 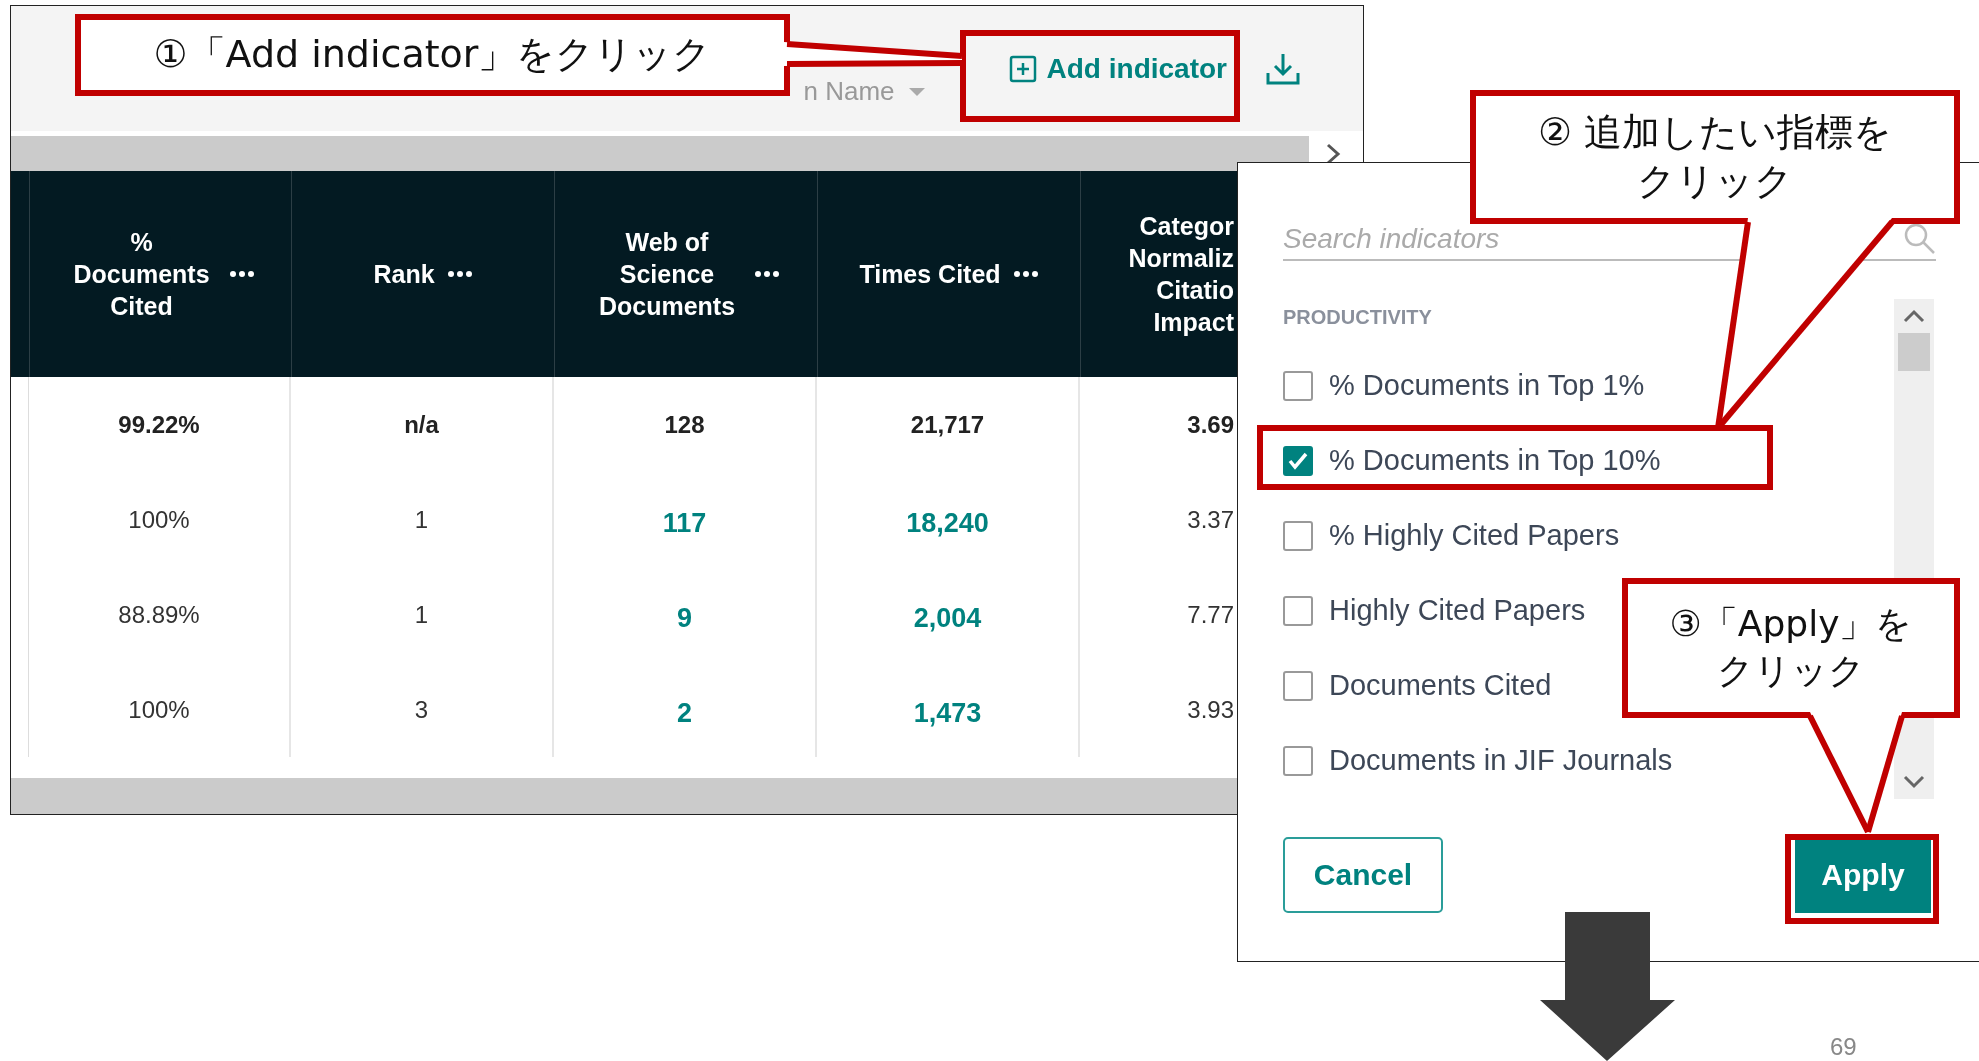 I want to click on indicator-option: Documents in JIF Journals, so click(x=1478, y=760).